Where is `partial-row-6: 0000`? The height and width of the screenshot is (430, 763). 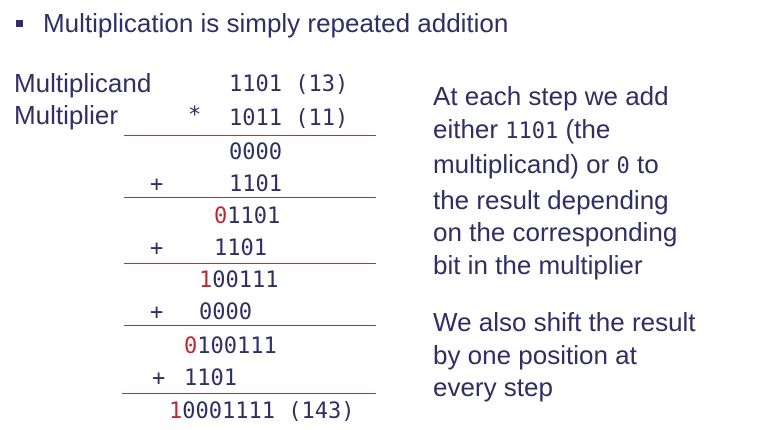 partial-row-6: 0000 is located at coordinates (225, 312).